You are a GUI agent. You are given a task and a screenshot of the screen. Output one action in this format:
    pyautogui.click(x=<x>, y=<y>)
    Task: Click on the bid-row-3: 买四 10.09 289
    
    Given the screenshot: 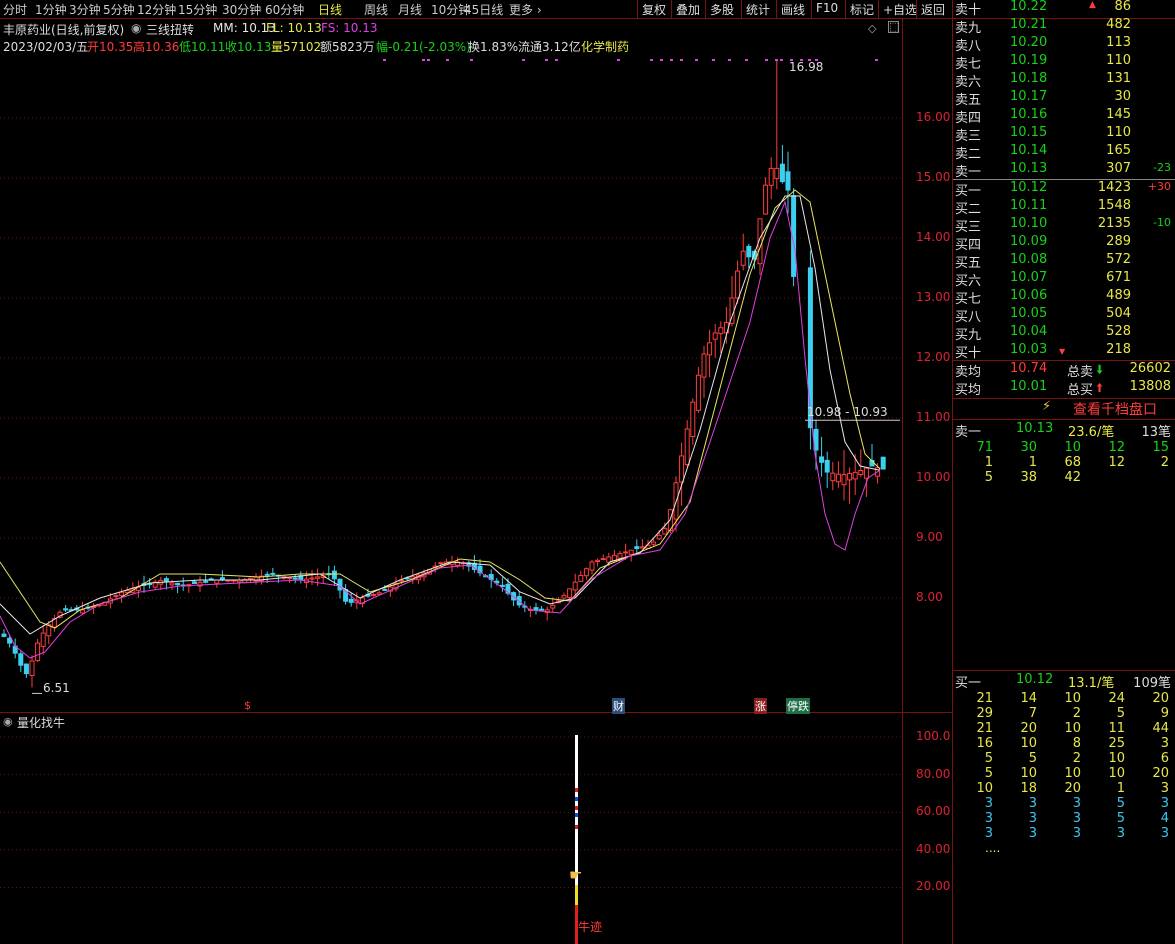 What is the action you would take?
    pyautogui.click(x=1065, y=243)
    